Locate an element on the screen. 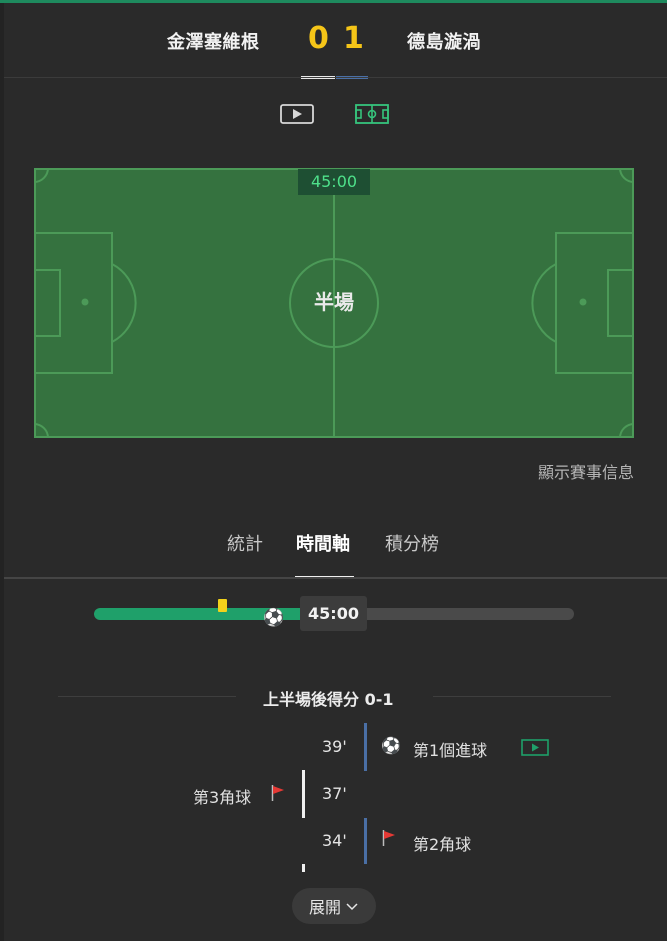 This screenshot has height=941, width=667. header-divider is located at coordinates (335, 77).